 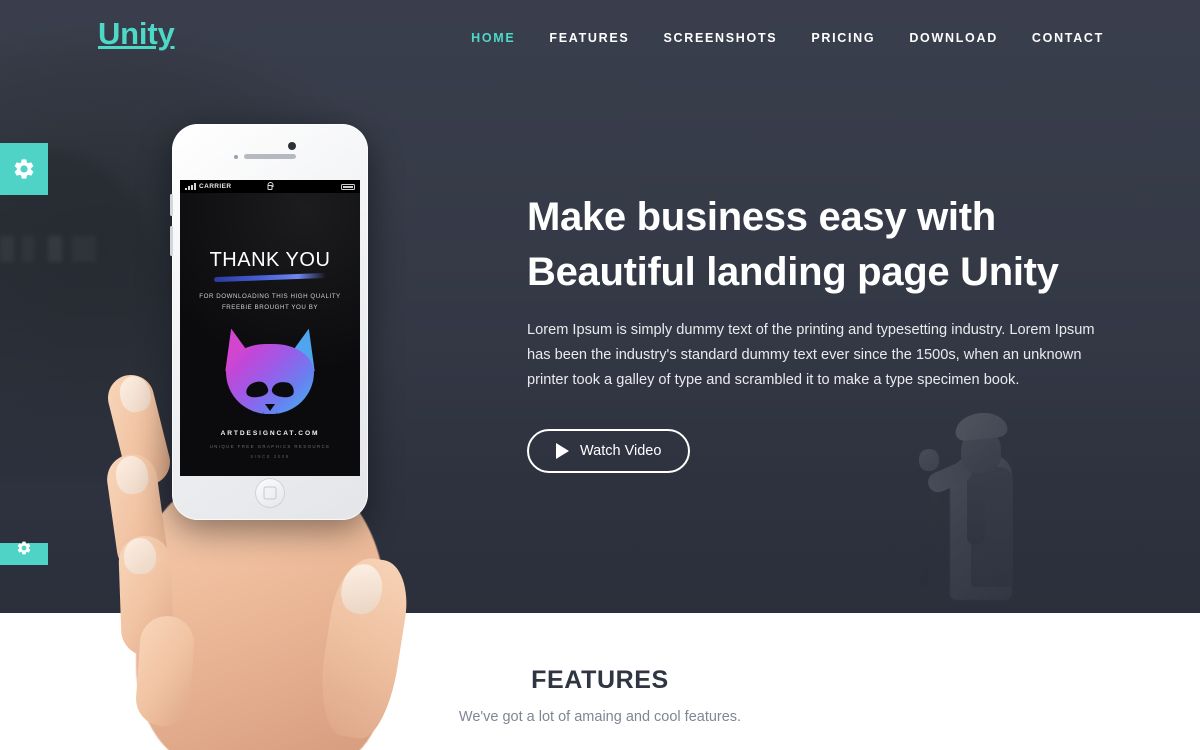 What do you see at coordinates (562, 450) in the screenshot?
I see `play-icon` at bounding box center [562, 450].